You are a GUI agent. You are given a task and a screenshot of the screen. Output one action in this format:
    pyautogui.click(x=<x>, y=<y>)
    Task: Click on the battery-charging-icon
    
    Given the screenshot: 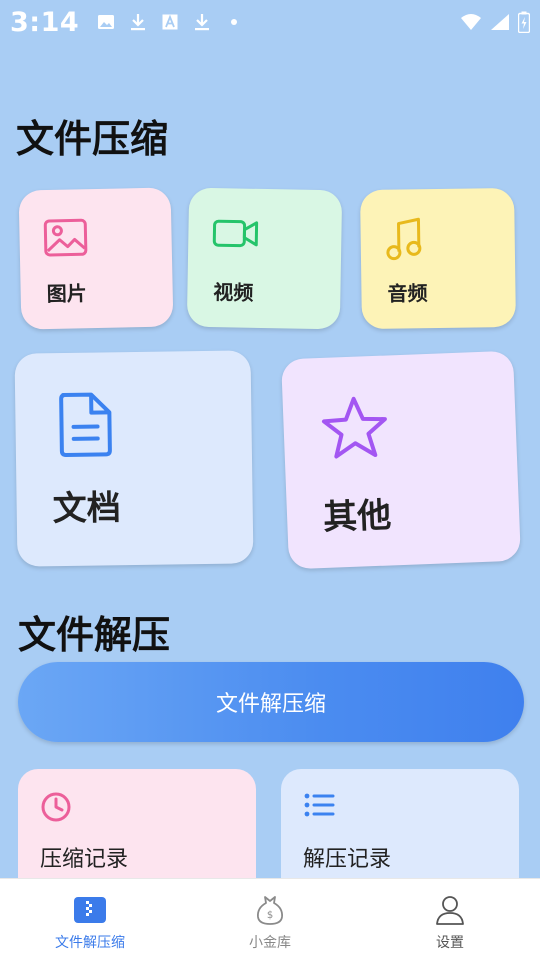 What is the action you would take?
    pyautogui.click(x=524, y=22)
    